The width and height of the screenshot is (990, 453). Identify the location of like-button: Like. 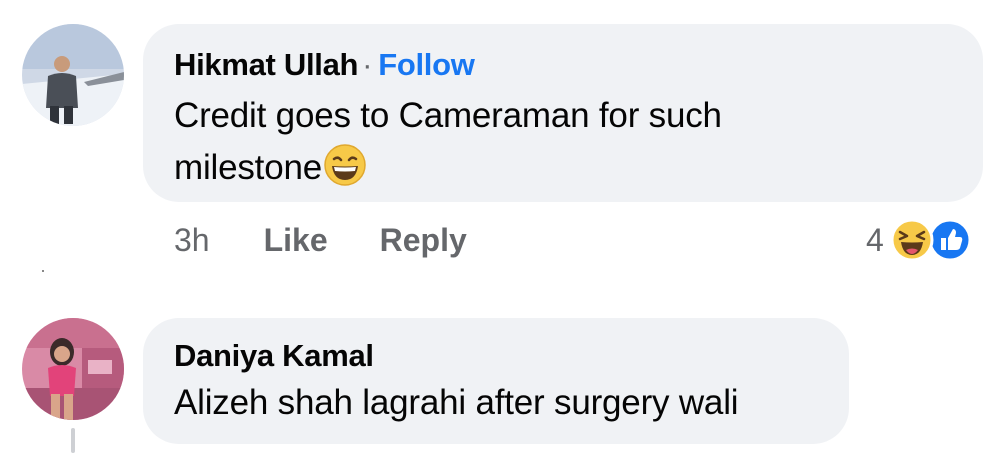
(296, 240).